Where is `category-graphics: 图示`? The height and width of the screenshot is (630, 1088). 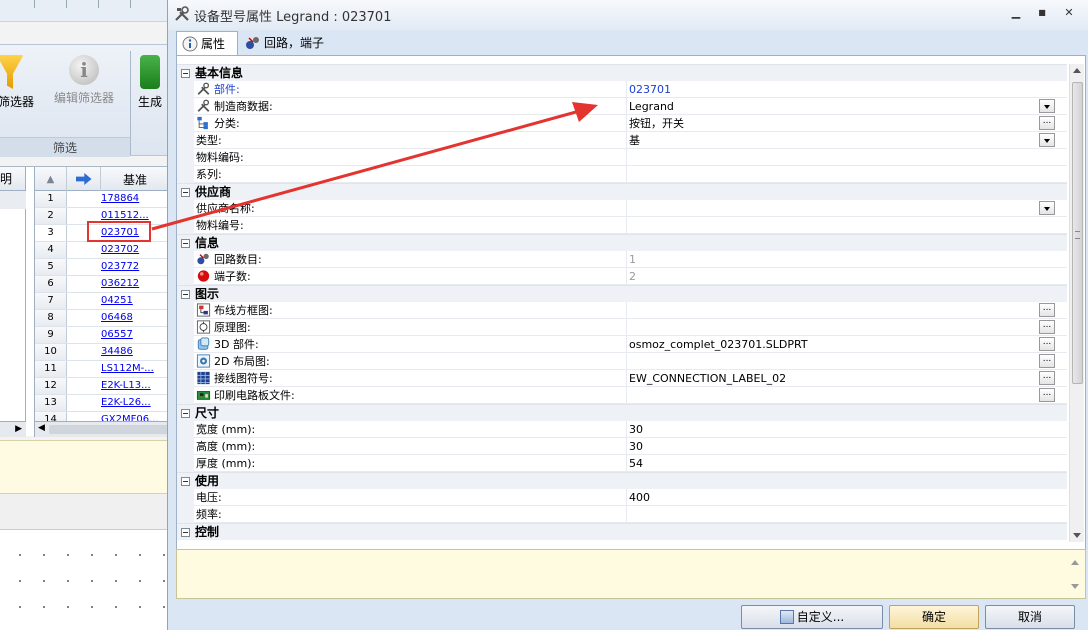
category-graphics: 图示 is located at coordinates (622, 293).